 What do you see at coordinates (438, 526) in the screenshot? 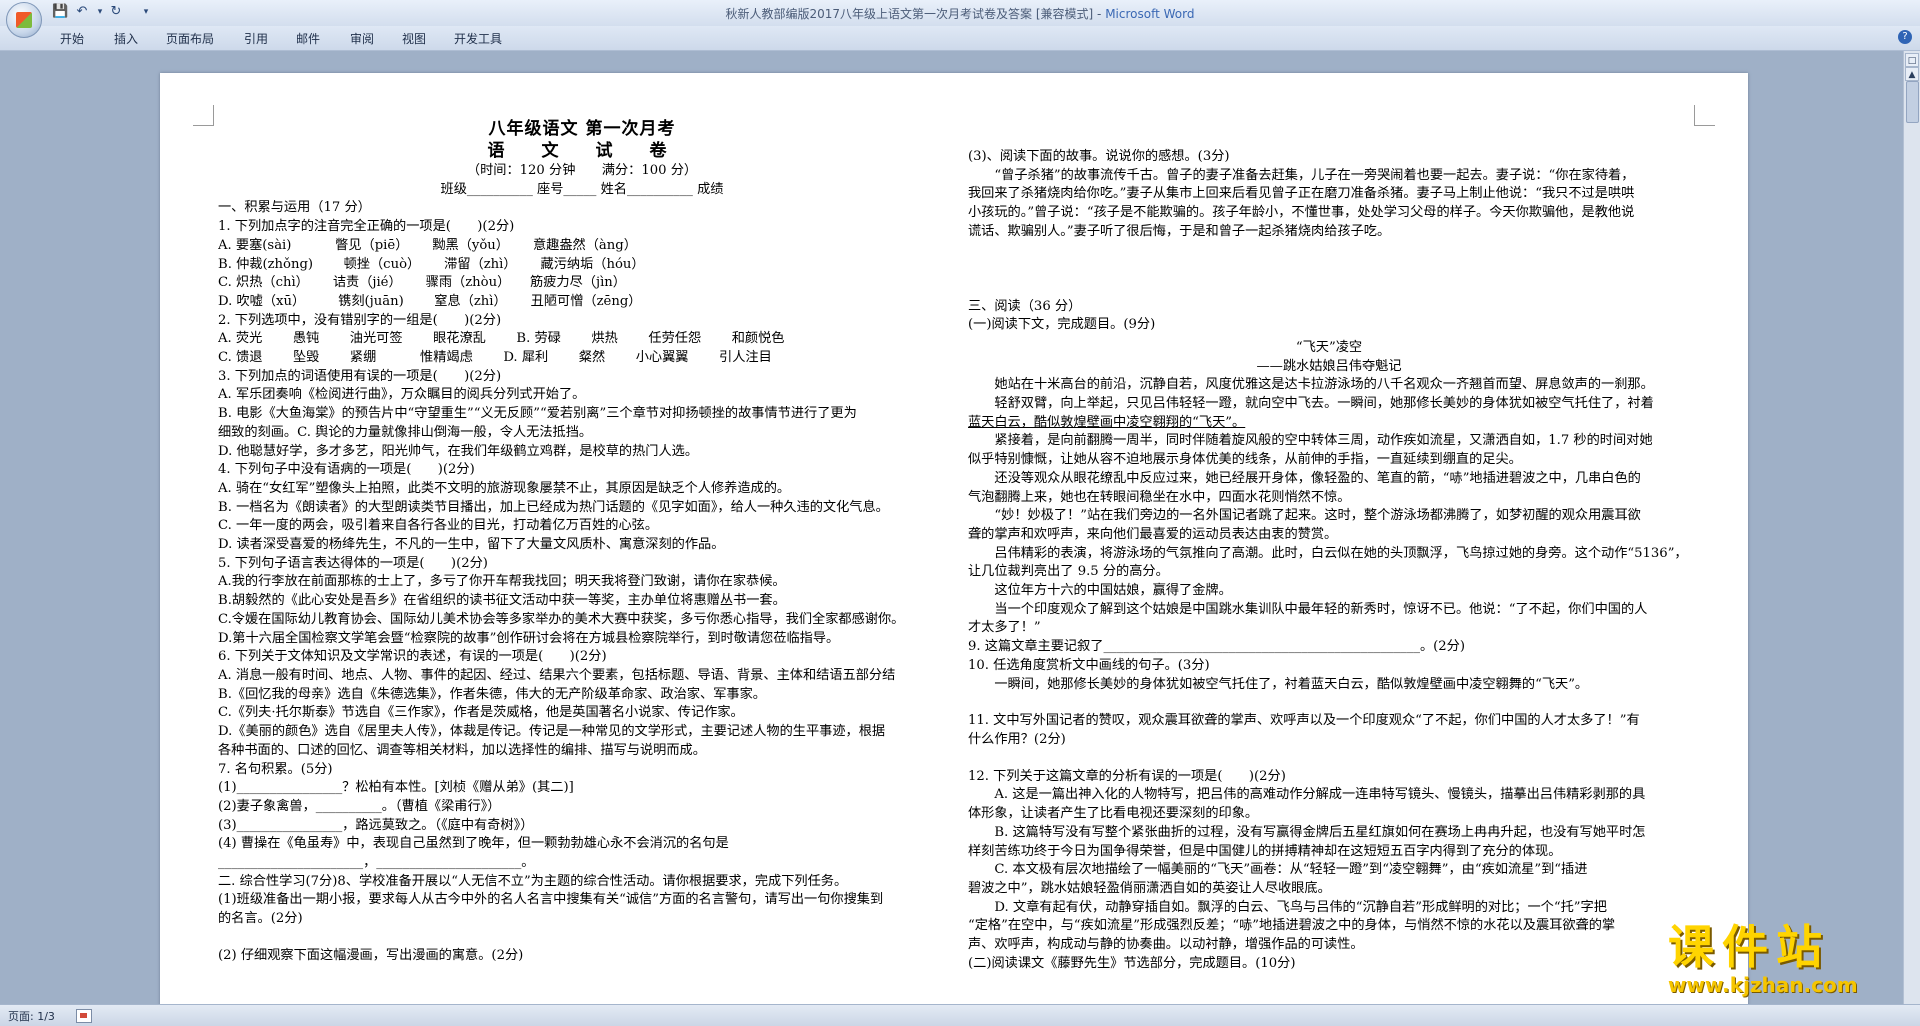
I see `option-line: C. 一年一度的两会，吸引着来自各行各业的目光，打动着亿万百姓的心弦。` at bounding box center [438, 526].